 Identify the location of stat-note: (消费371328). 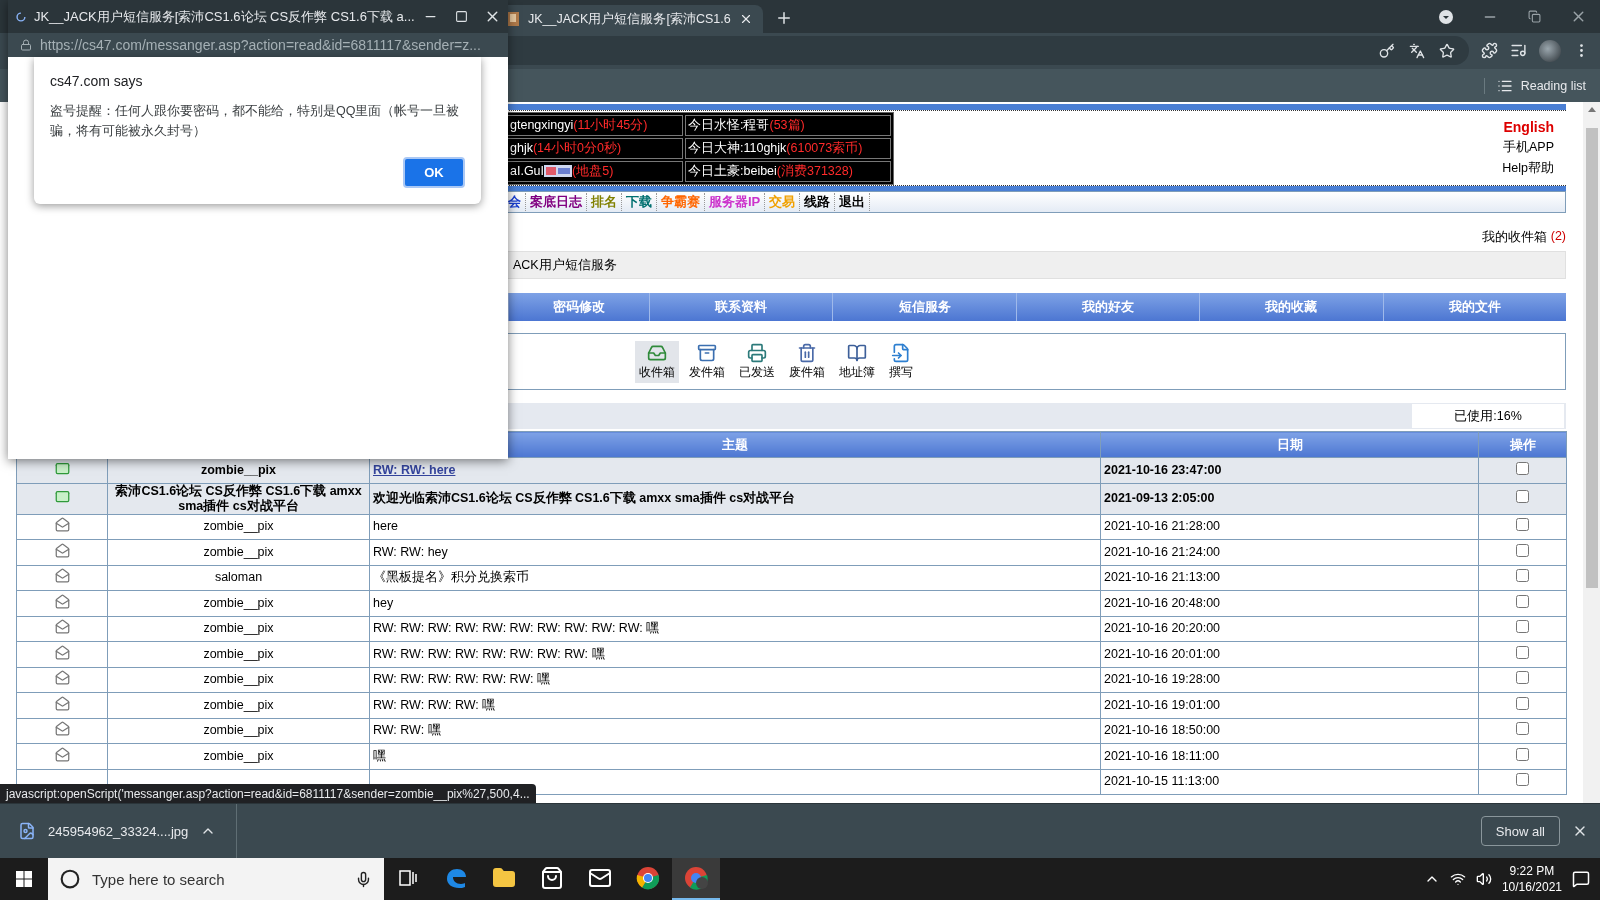
(814, 171).